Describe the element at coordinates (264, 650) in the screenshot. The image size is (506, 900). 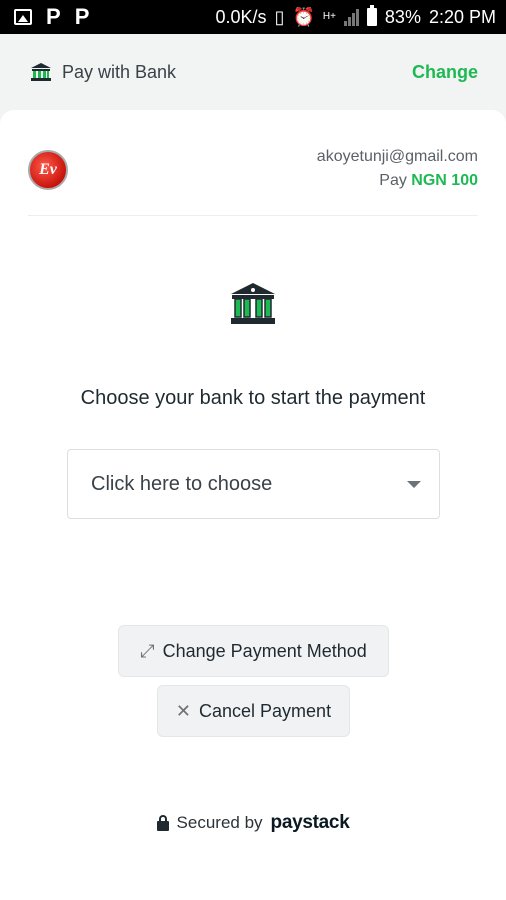
I see `change-payment-method-label: Change Payment Method` at that location.